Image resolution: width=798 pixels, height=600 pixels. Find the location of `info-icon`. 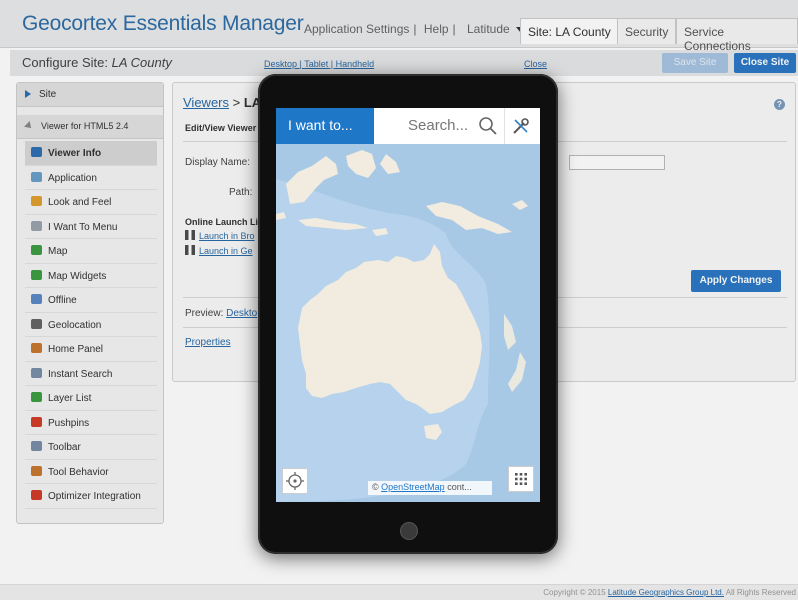

info-icon is located at coordinates (36, 152).